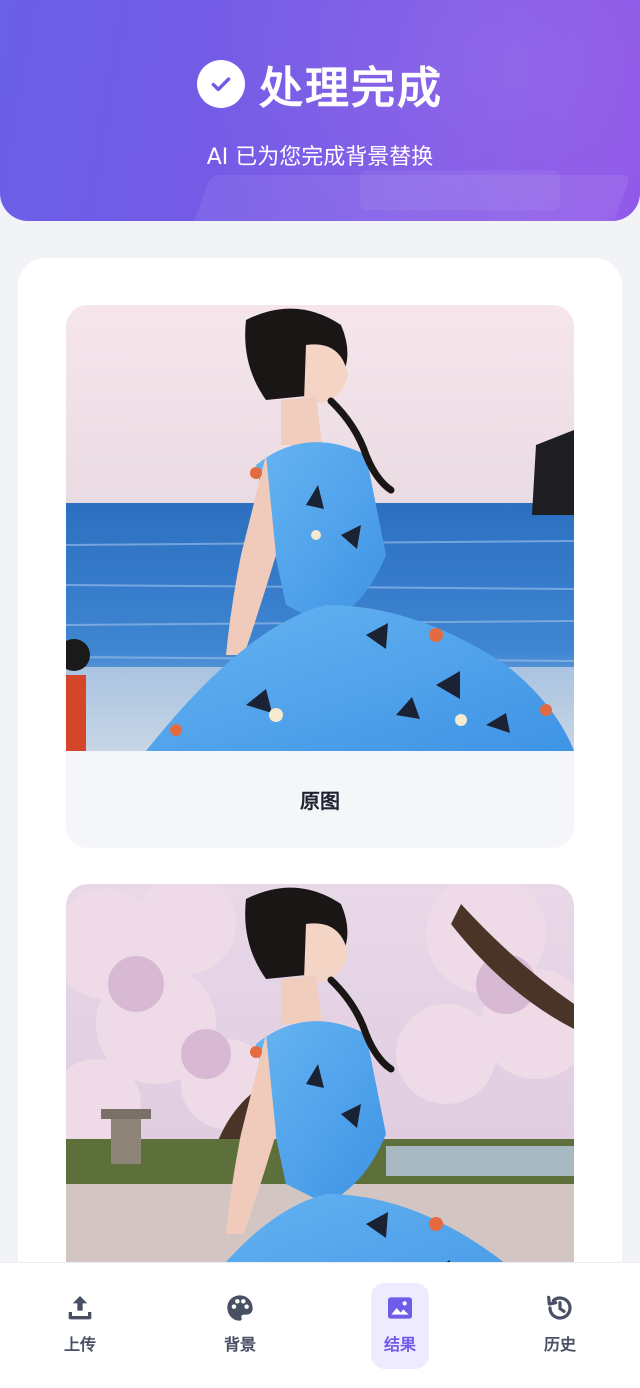  What do you see at coordinates (560, 1308) in the screenshot?
I see `history-icon` at bounding box center [560, 1308].